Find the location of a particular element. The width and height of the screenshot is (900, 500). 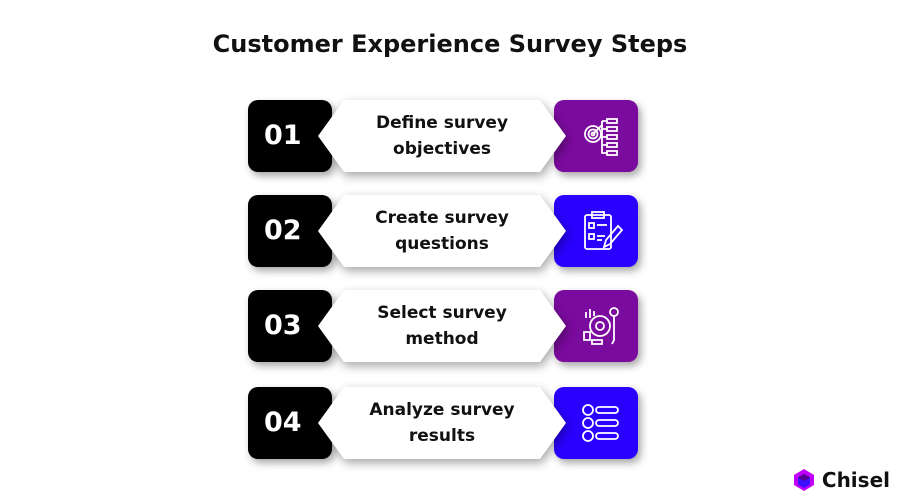

step-row: 04 Analyze survey results is located at coordinates (443, 423).